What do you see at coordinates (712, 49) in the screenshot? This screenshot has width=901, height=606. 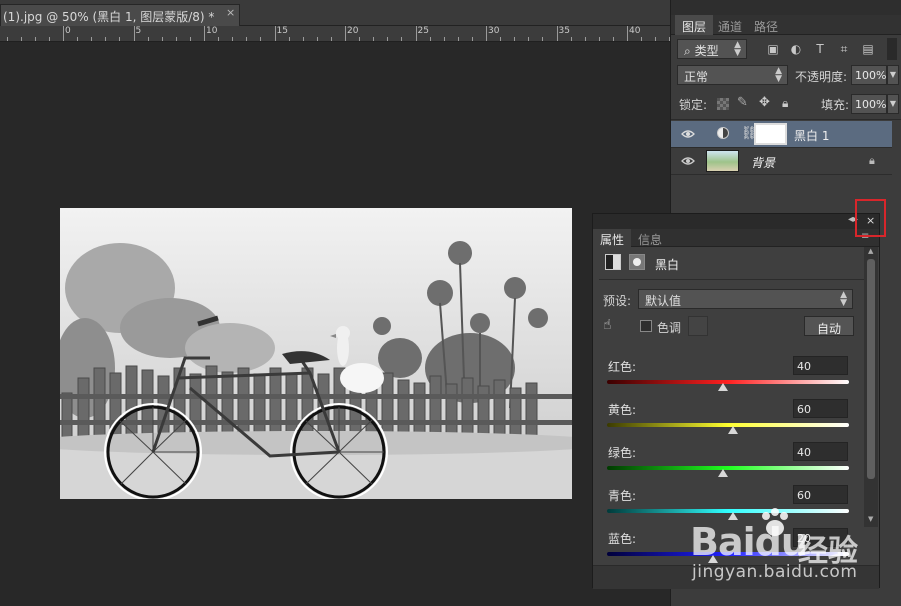 I see `layer-filter-dropdown: ⌕ 类型 ▲ ▼` at bounding box center [712, 49].